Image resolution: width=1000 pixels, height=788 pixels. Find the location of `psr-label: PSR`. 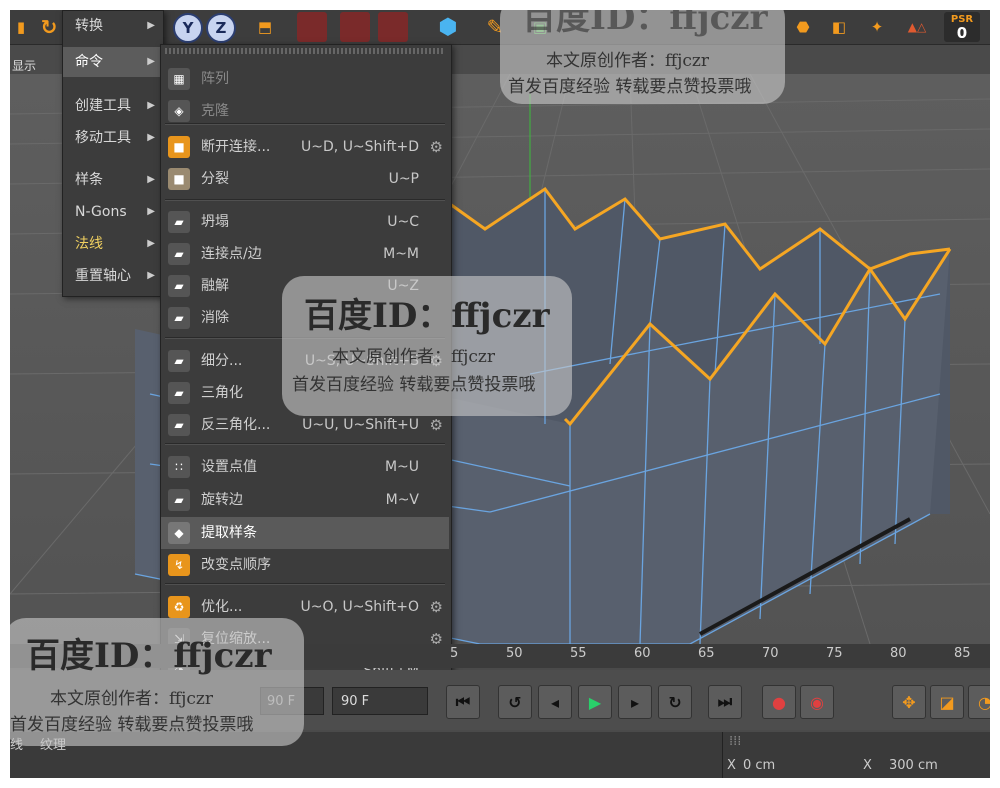

psr-label: PSR is located at coordinates (962, 19).